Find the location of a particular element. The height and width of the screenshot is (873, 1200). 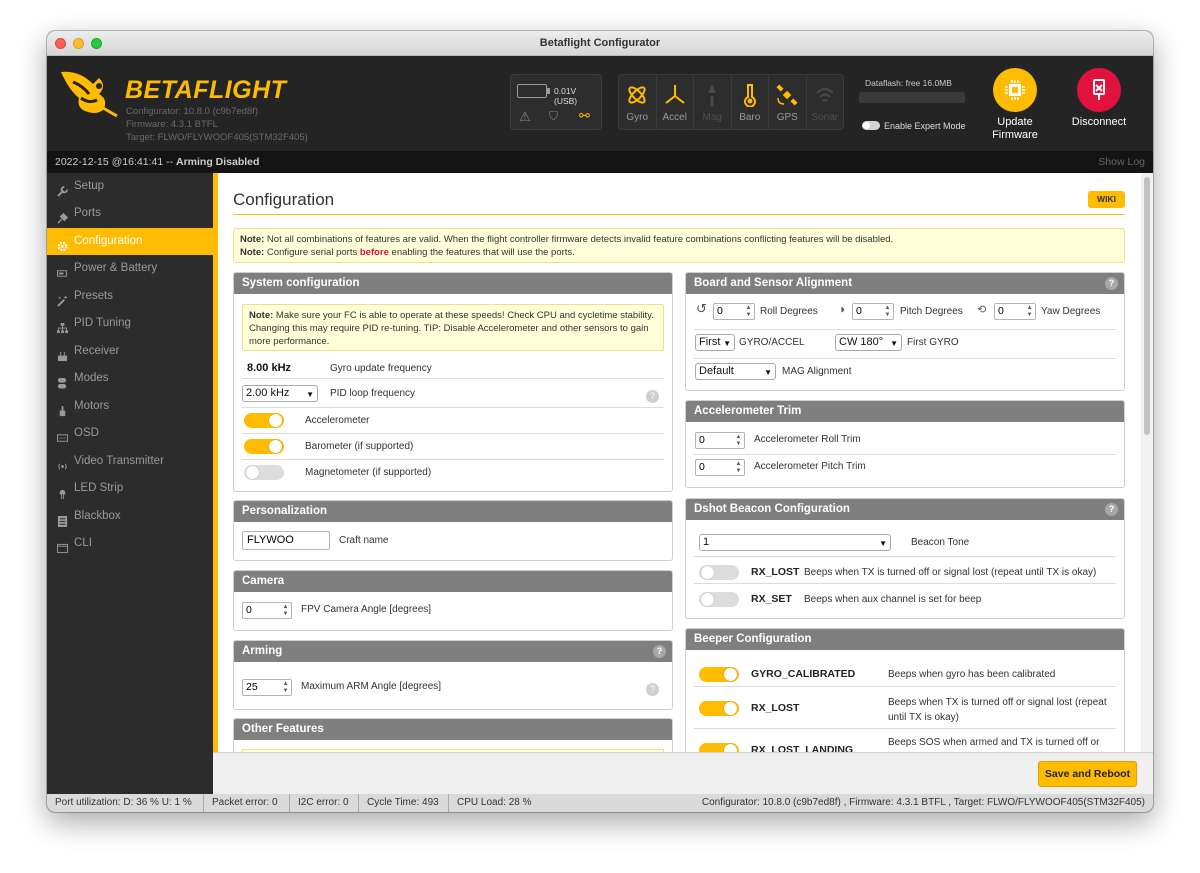

gyro-frequency-label: Gyro update frequency is located at coordinates (381, 368).